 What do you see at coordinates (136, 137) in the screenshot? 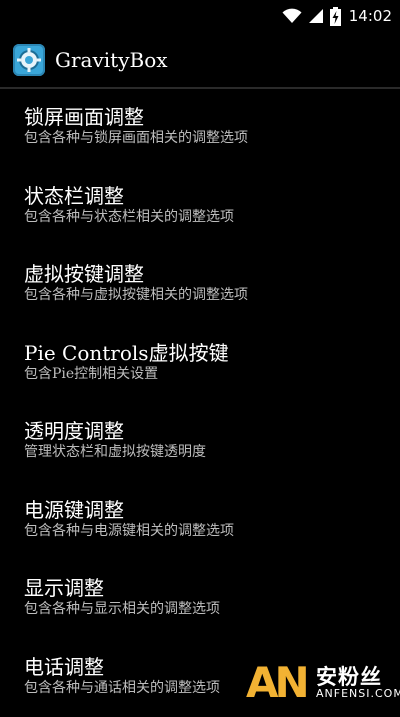
I see `list-item-subtitle: 包含各种与锁屏画面相关的调整选项` at bounding box center [136, 137].